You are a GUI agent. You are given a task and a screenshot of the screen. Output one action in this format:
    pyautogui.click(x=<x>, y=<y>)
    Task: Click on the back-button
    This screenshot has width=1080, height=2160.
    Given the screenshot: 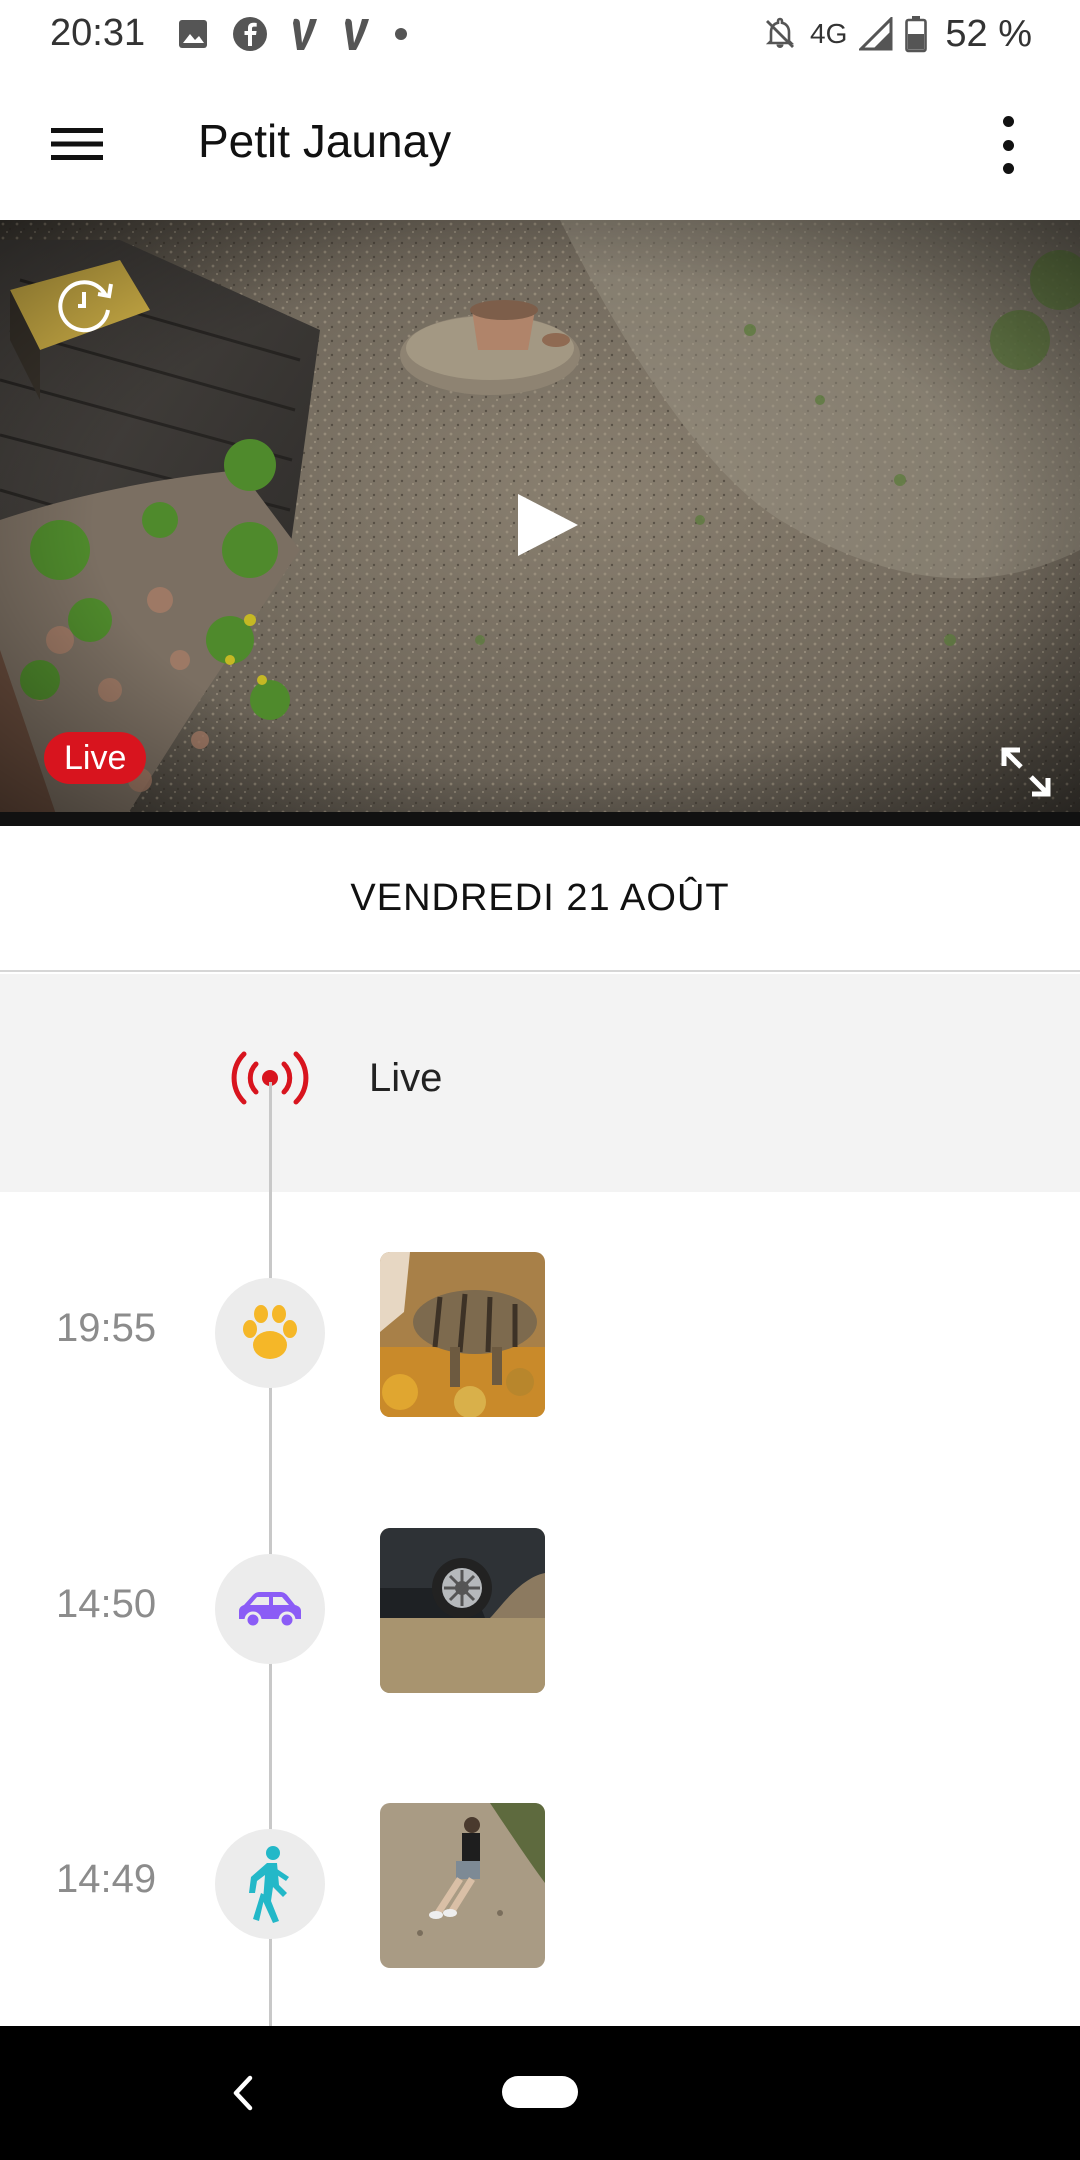 What is the action you would take?
    pyautogui.click(x=242, y=2093)
    